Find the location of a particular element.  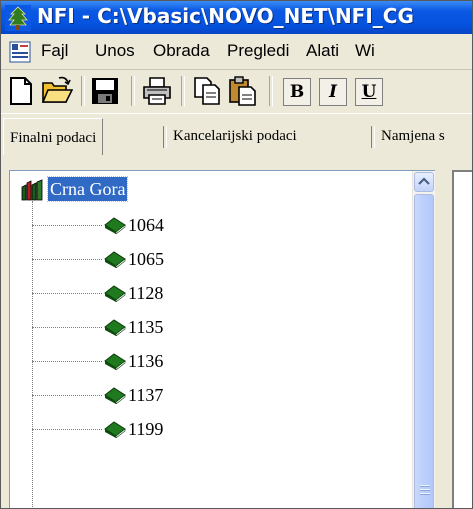

menu-pregledi: Pregledi is located at coordinates (258, 51).